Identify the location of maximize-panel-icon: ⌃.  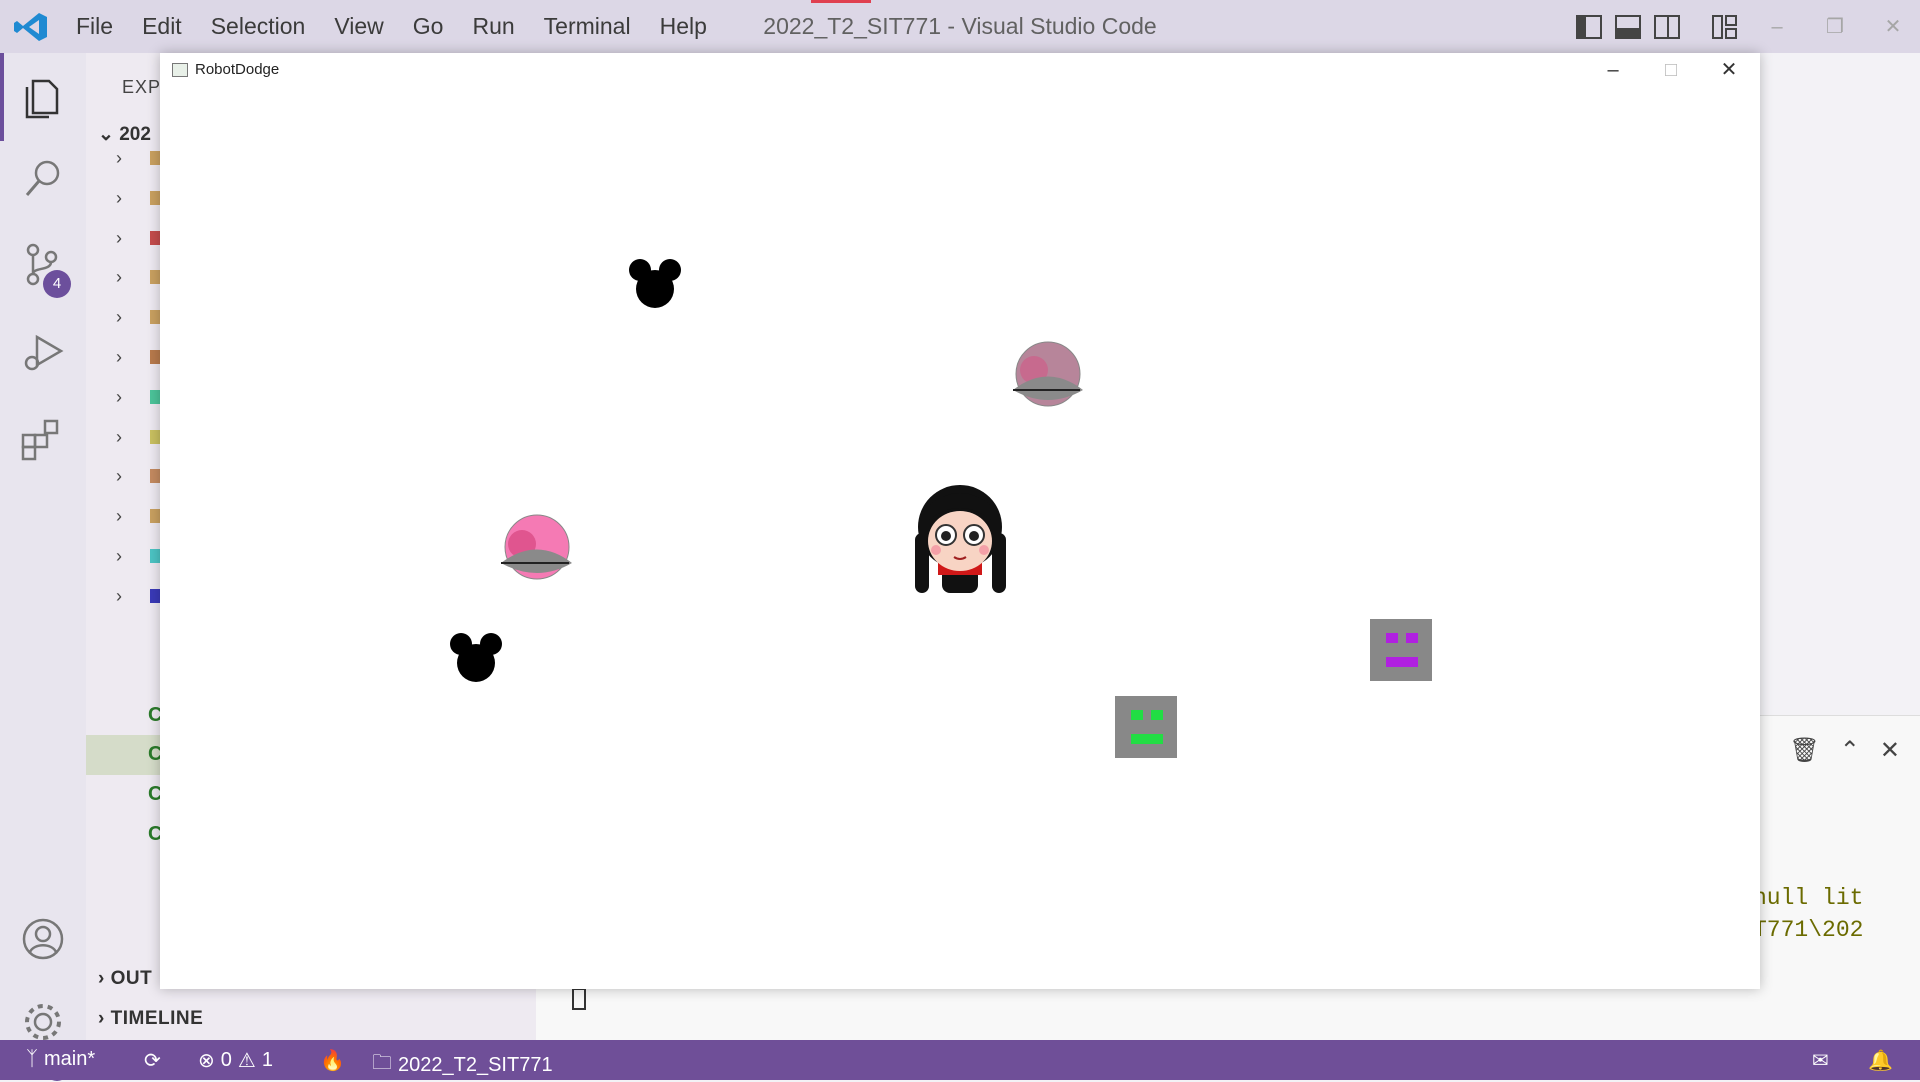
(1850, 750).